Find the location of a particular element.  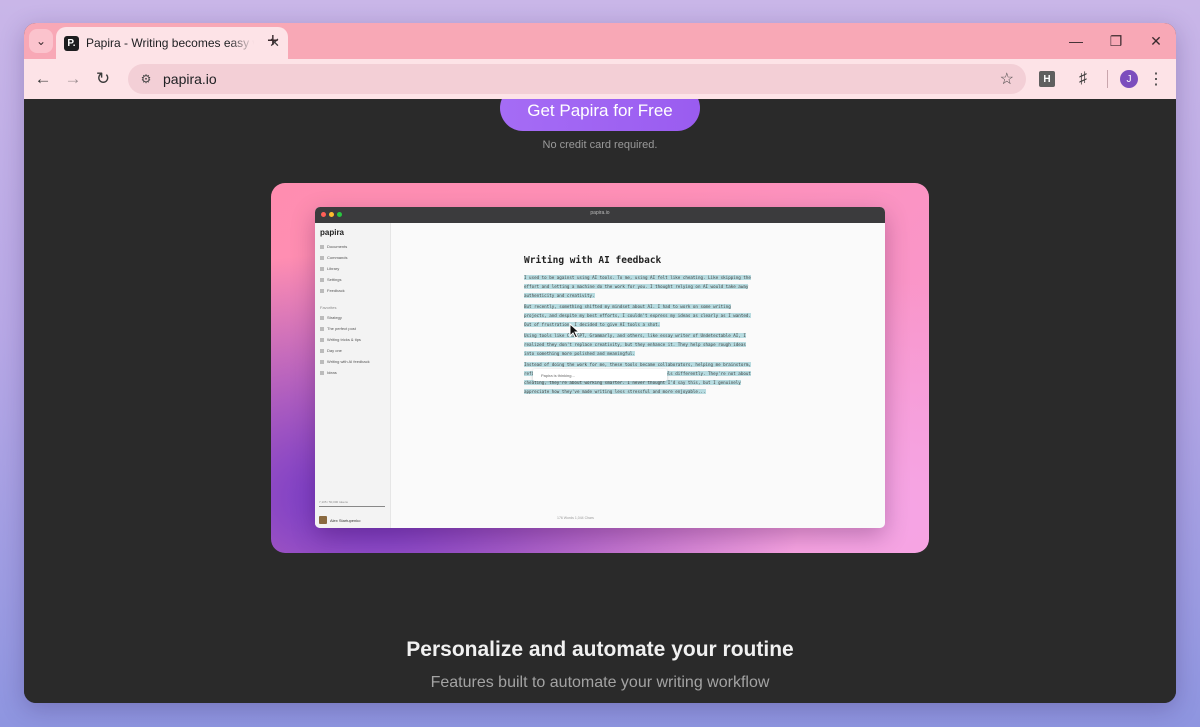

cta-note: No credit card required. is located at coordinates (600, 145).